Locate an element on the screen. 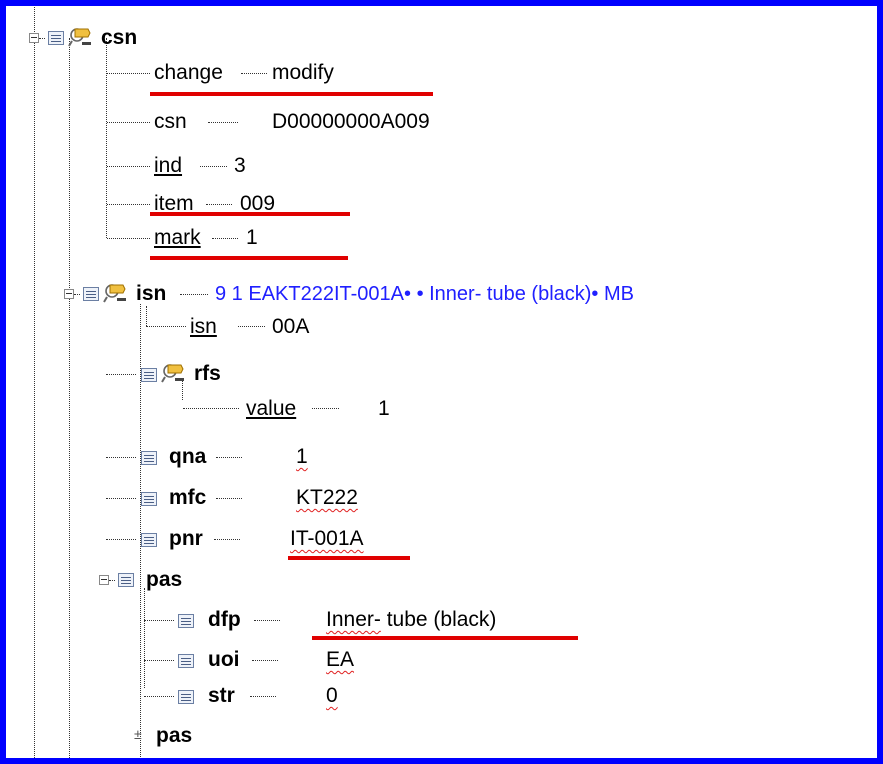 Image resolution: width=883 pixels, height=764 pixels. attr-value-isn: 00A is located at coordinates (290, 327).